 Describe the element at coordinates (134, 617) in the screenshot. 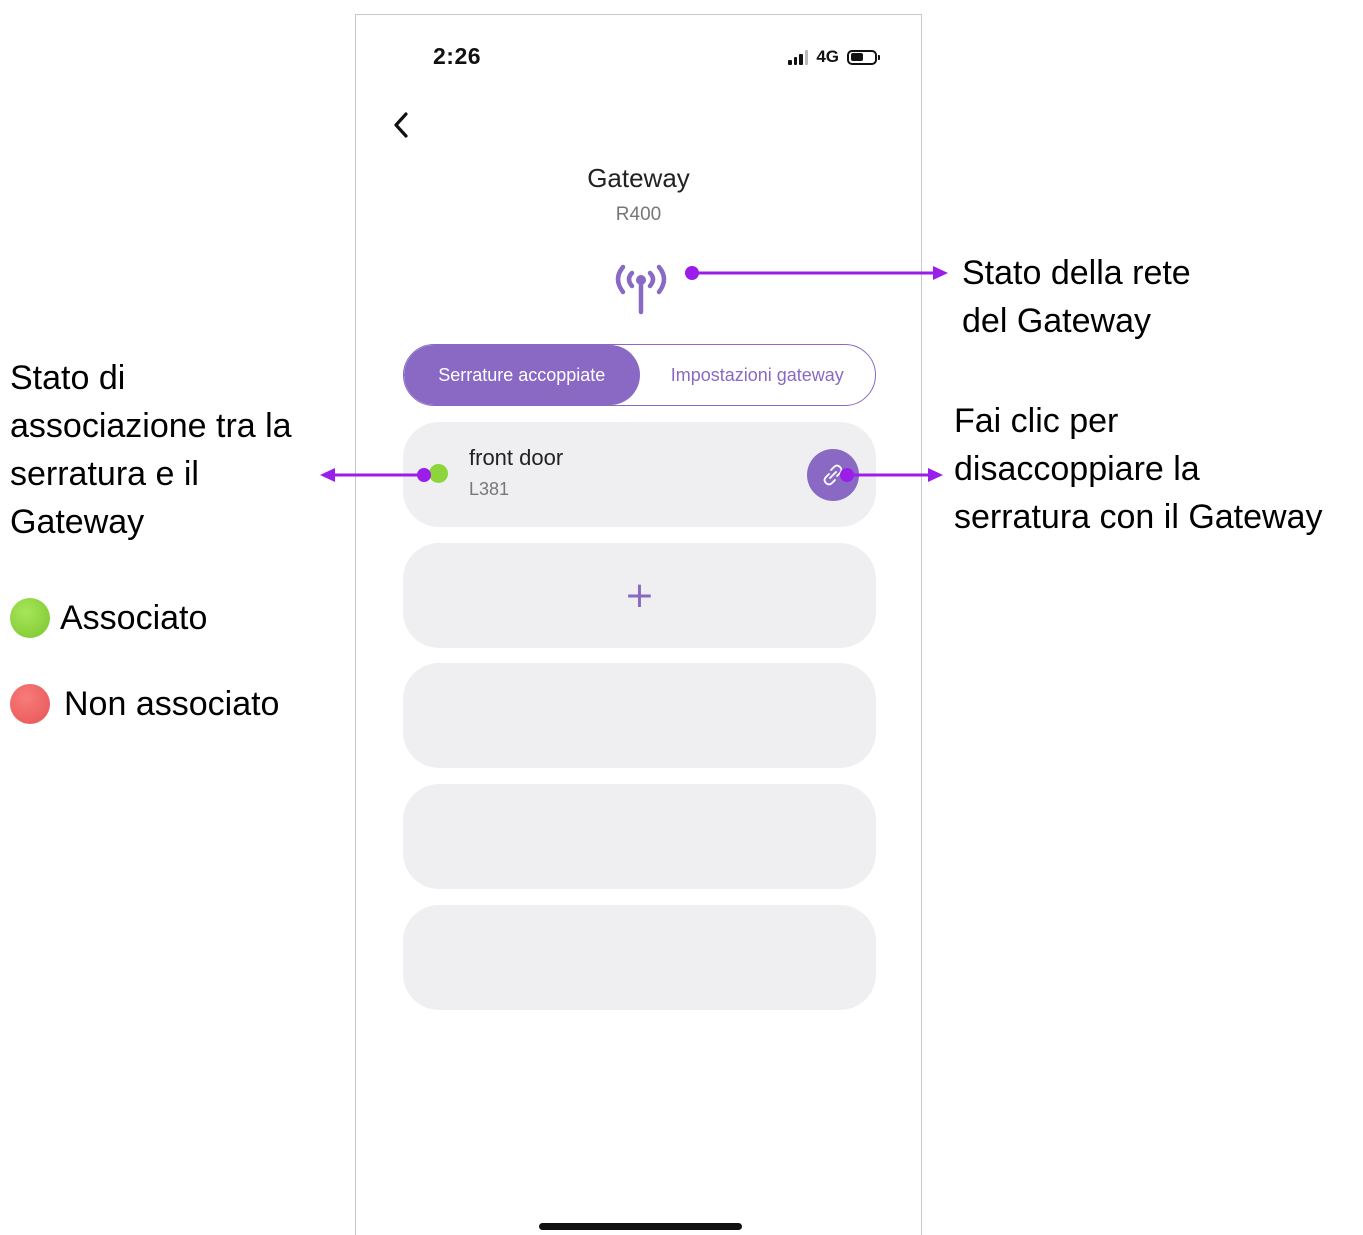

I see `legend-associated-label: Associato` at that location.